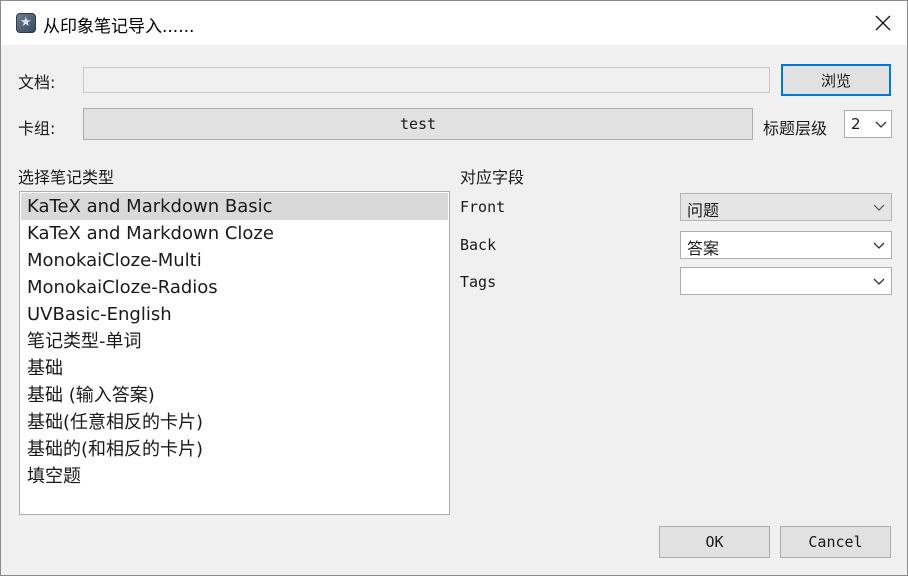 The image size is (908, 576). I want to click on field-select-tags, so click(786, 281).